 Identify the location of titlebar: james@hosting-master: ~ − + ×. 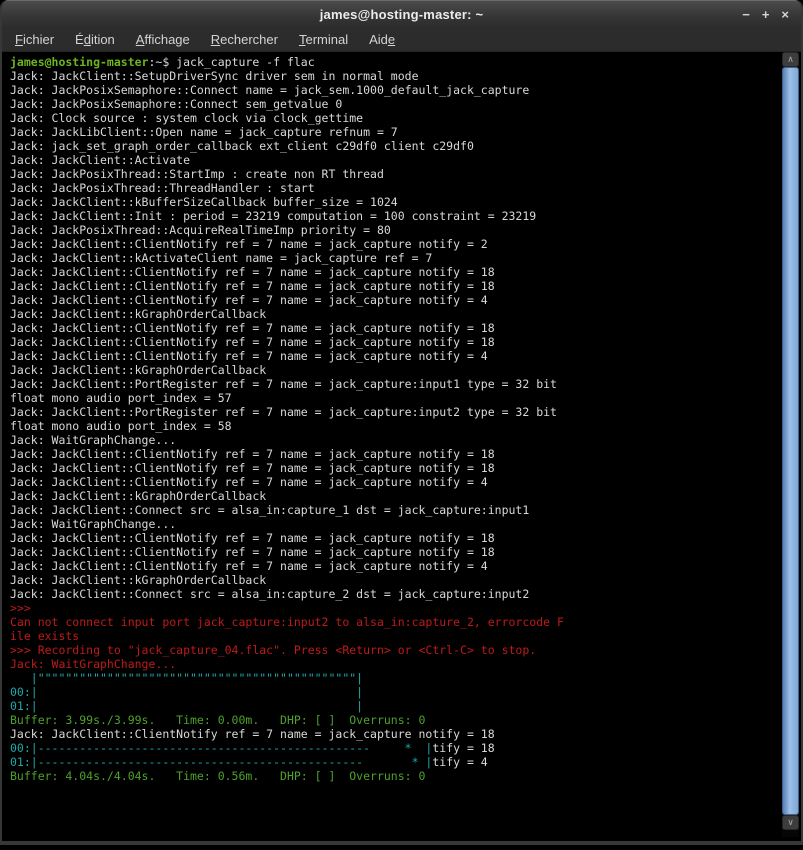
(401, 14).